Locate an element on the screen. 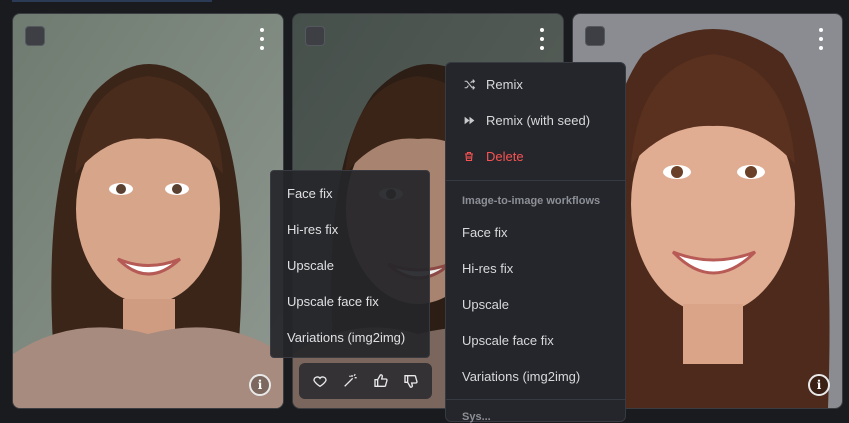  top-accent-line is located at coordinates (112, 1).